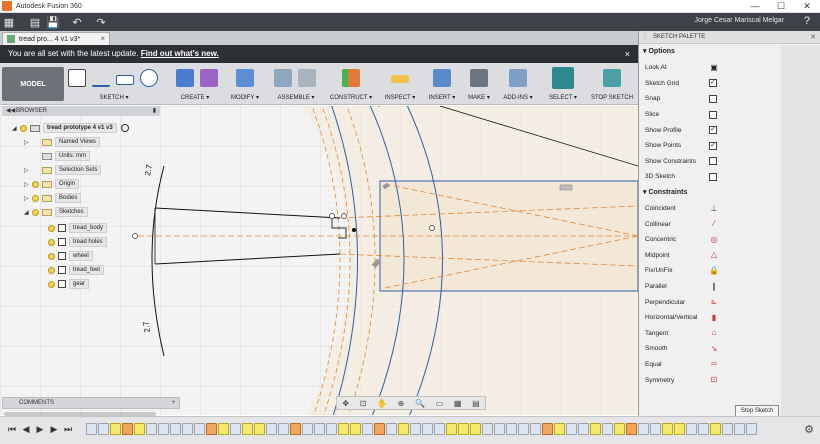  Describe the element at coordinates (729, 37) in the screenshot. I see `palette-header: ⋮ SKETCH PALETTE ✕` at that location.